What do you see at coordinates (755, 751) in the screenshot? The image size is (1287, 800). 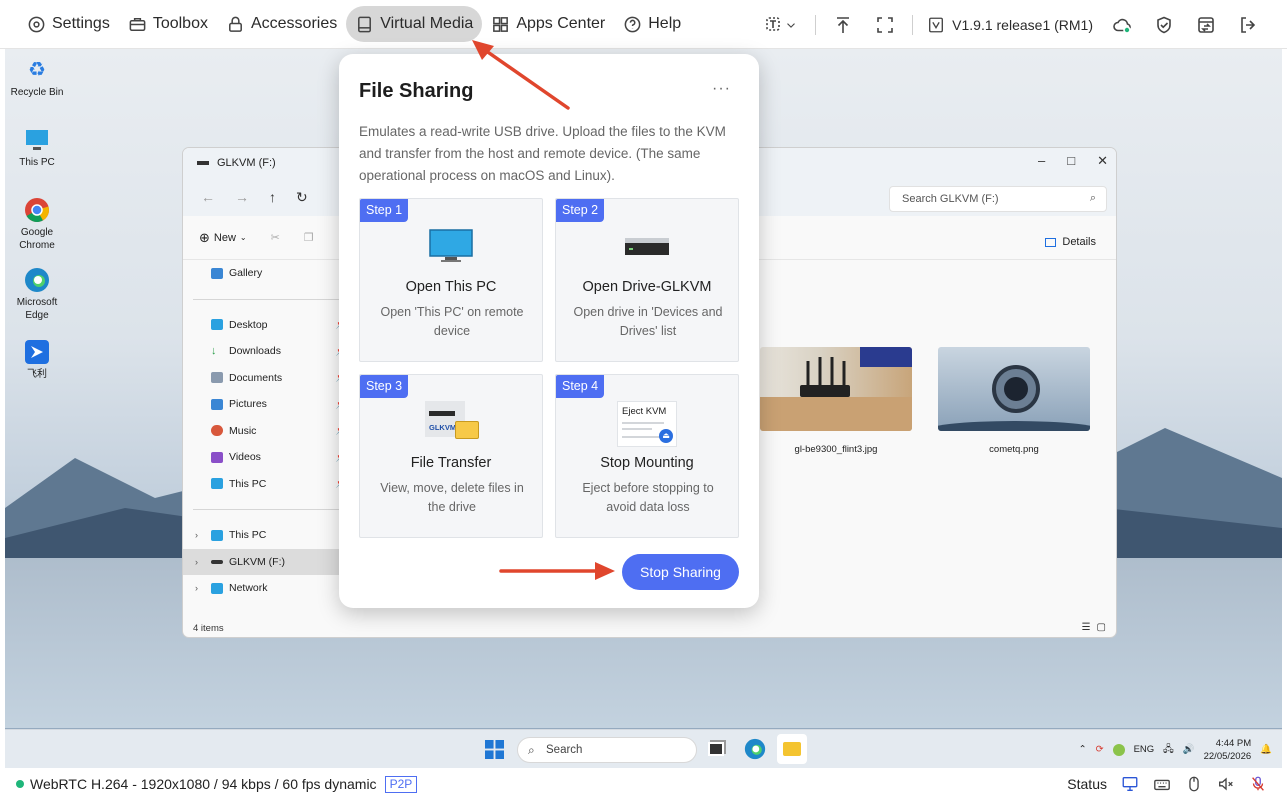 I see `edge-taskbar-icon` at bounding box center [755, 751].